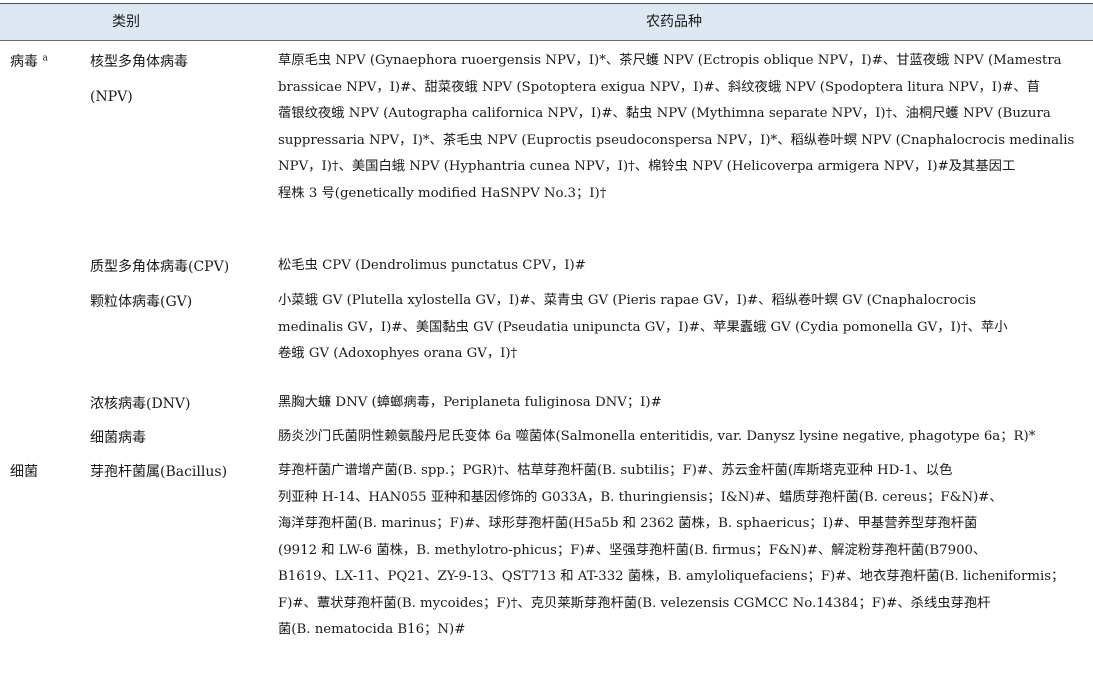 This screenshot has height=684, width=1093. Describe the element at coordinates (159, 472) in the screenshot. I see `subcategory-bacillus: 芽孢杆菌属(Bacillus)` at that location.